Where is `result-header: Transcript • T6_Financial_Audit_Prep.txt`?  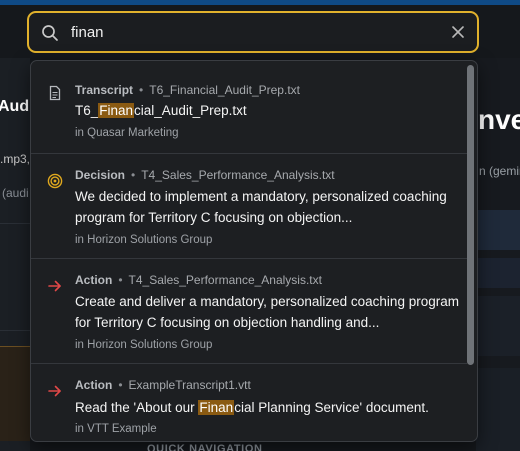 result-header: Transcript • T6_Financial_Audit_Prep.txt is located at coordinates (187, 90).